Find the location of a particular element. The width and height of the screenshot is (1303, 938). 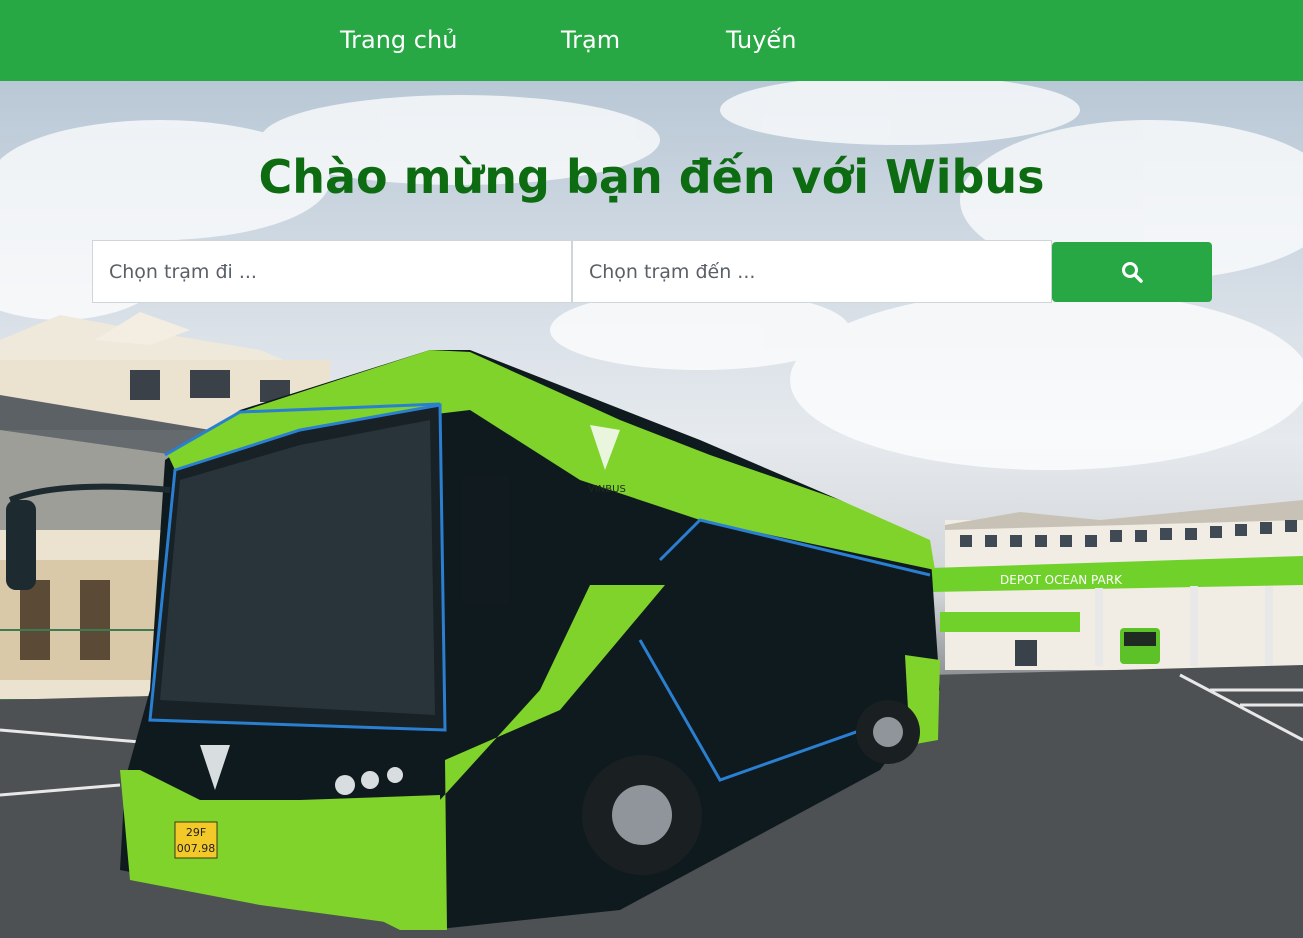

to-station-input is located at coordinates (812, 271).